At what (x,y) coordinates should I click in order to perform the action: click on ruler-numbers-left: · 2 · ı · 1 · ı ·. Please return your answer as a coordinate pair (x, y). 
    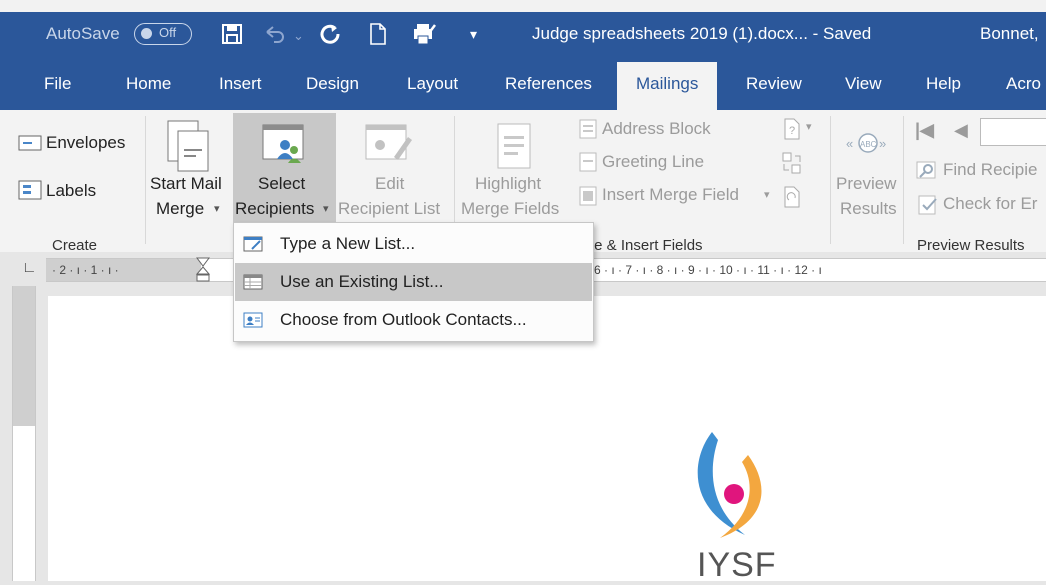
    Looking at the image, I should click on (85, 270).